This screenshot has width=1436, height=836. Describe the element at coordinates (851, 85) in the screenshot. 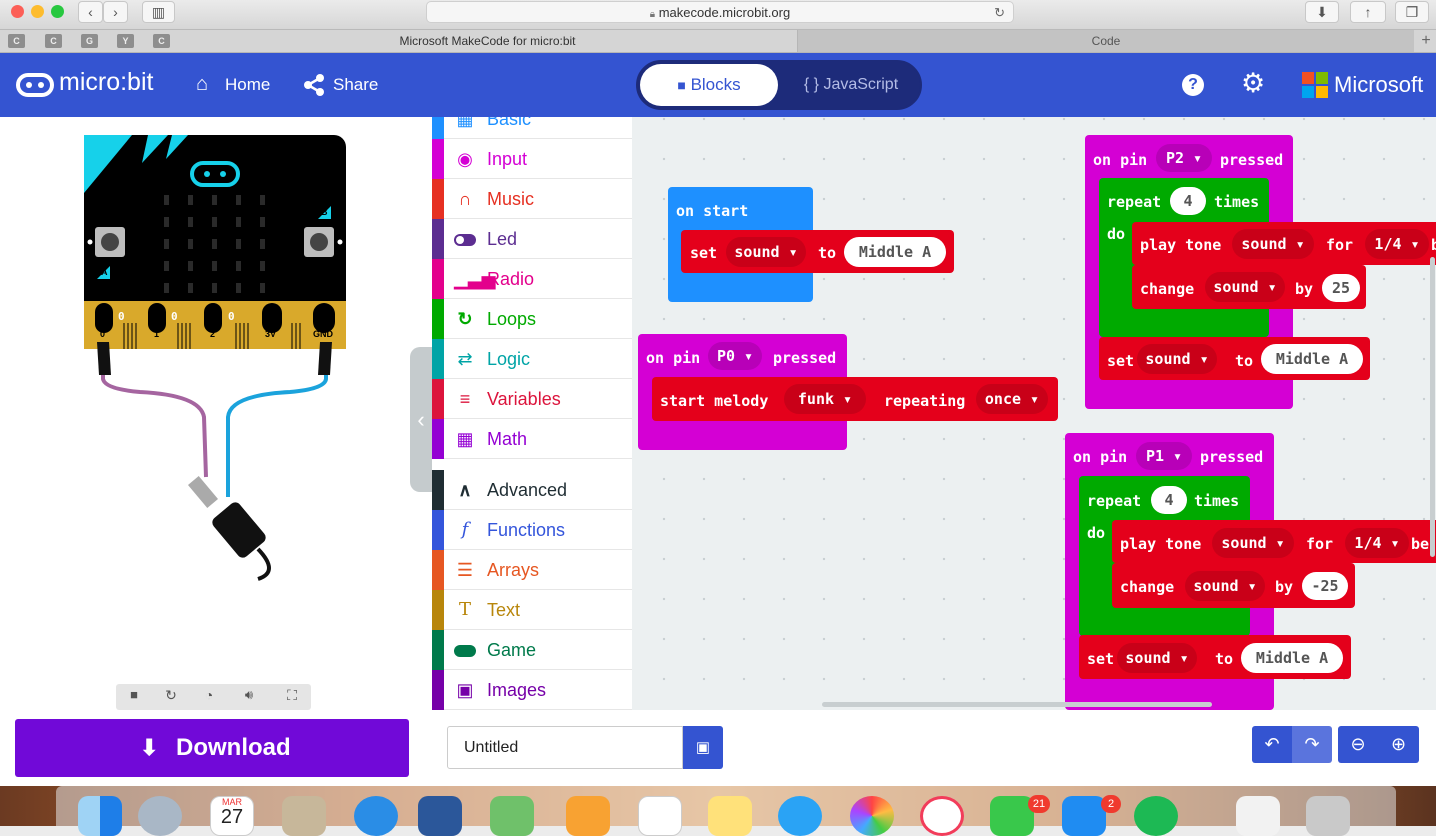

I see `javascript-mode-button: { } JavaScript` at that location.